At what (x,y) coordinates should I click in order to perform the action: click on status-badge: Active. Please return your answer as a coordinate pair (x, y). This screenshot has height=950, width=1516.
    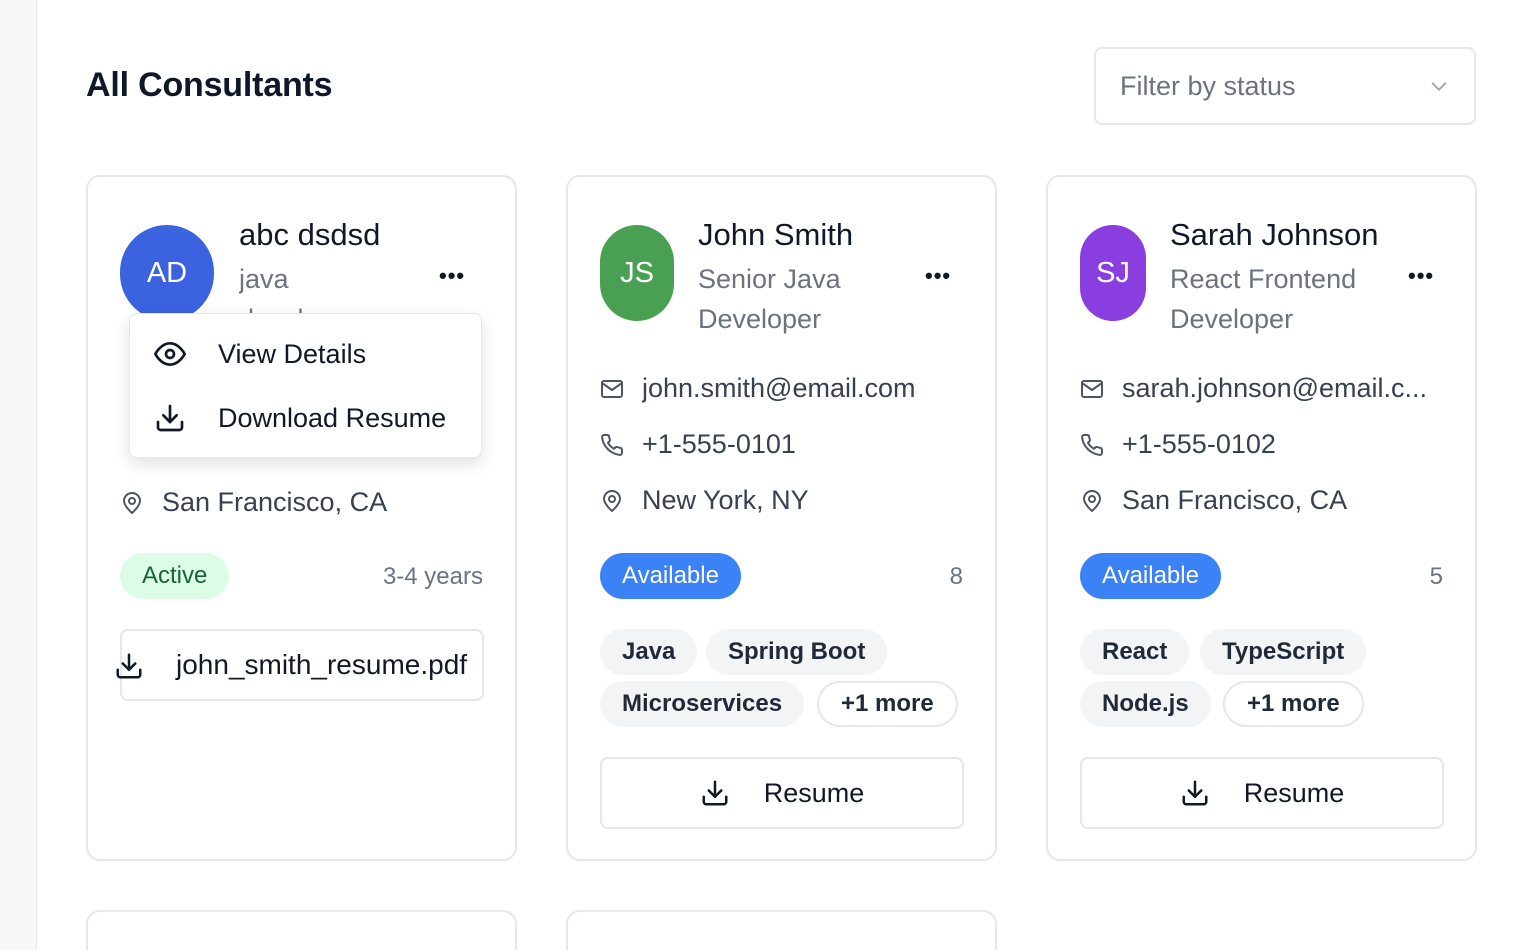
    Looking at the image, I should click on (175, 576).